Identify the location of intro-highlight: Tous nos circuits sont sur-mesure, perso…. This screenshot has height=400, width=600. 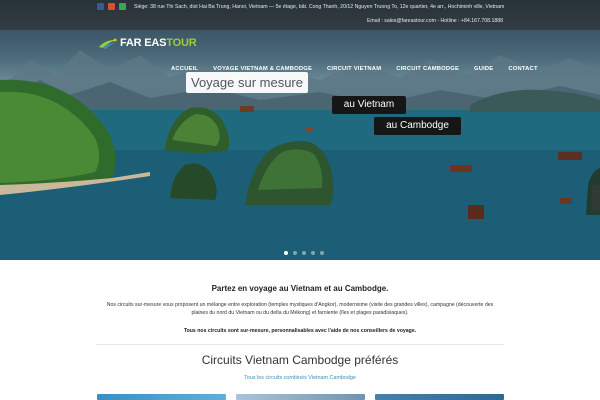
(300, 331).